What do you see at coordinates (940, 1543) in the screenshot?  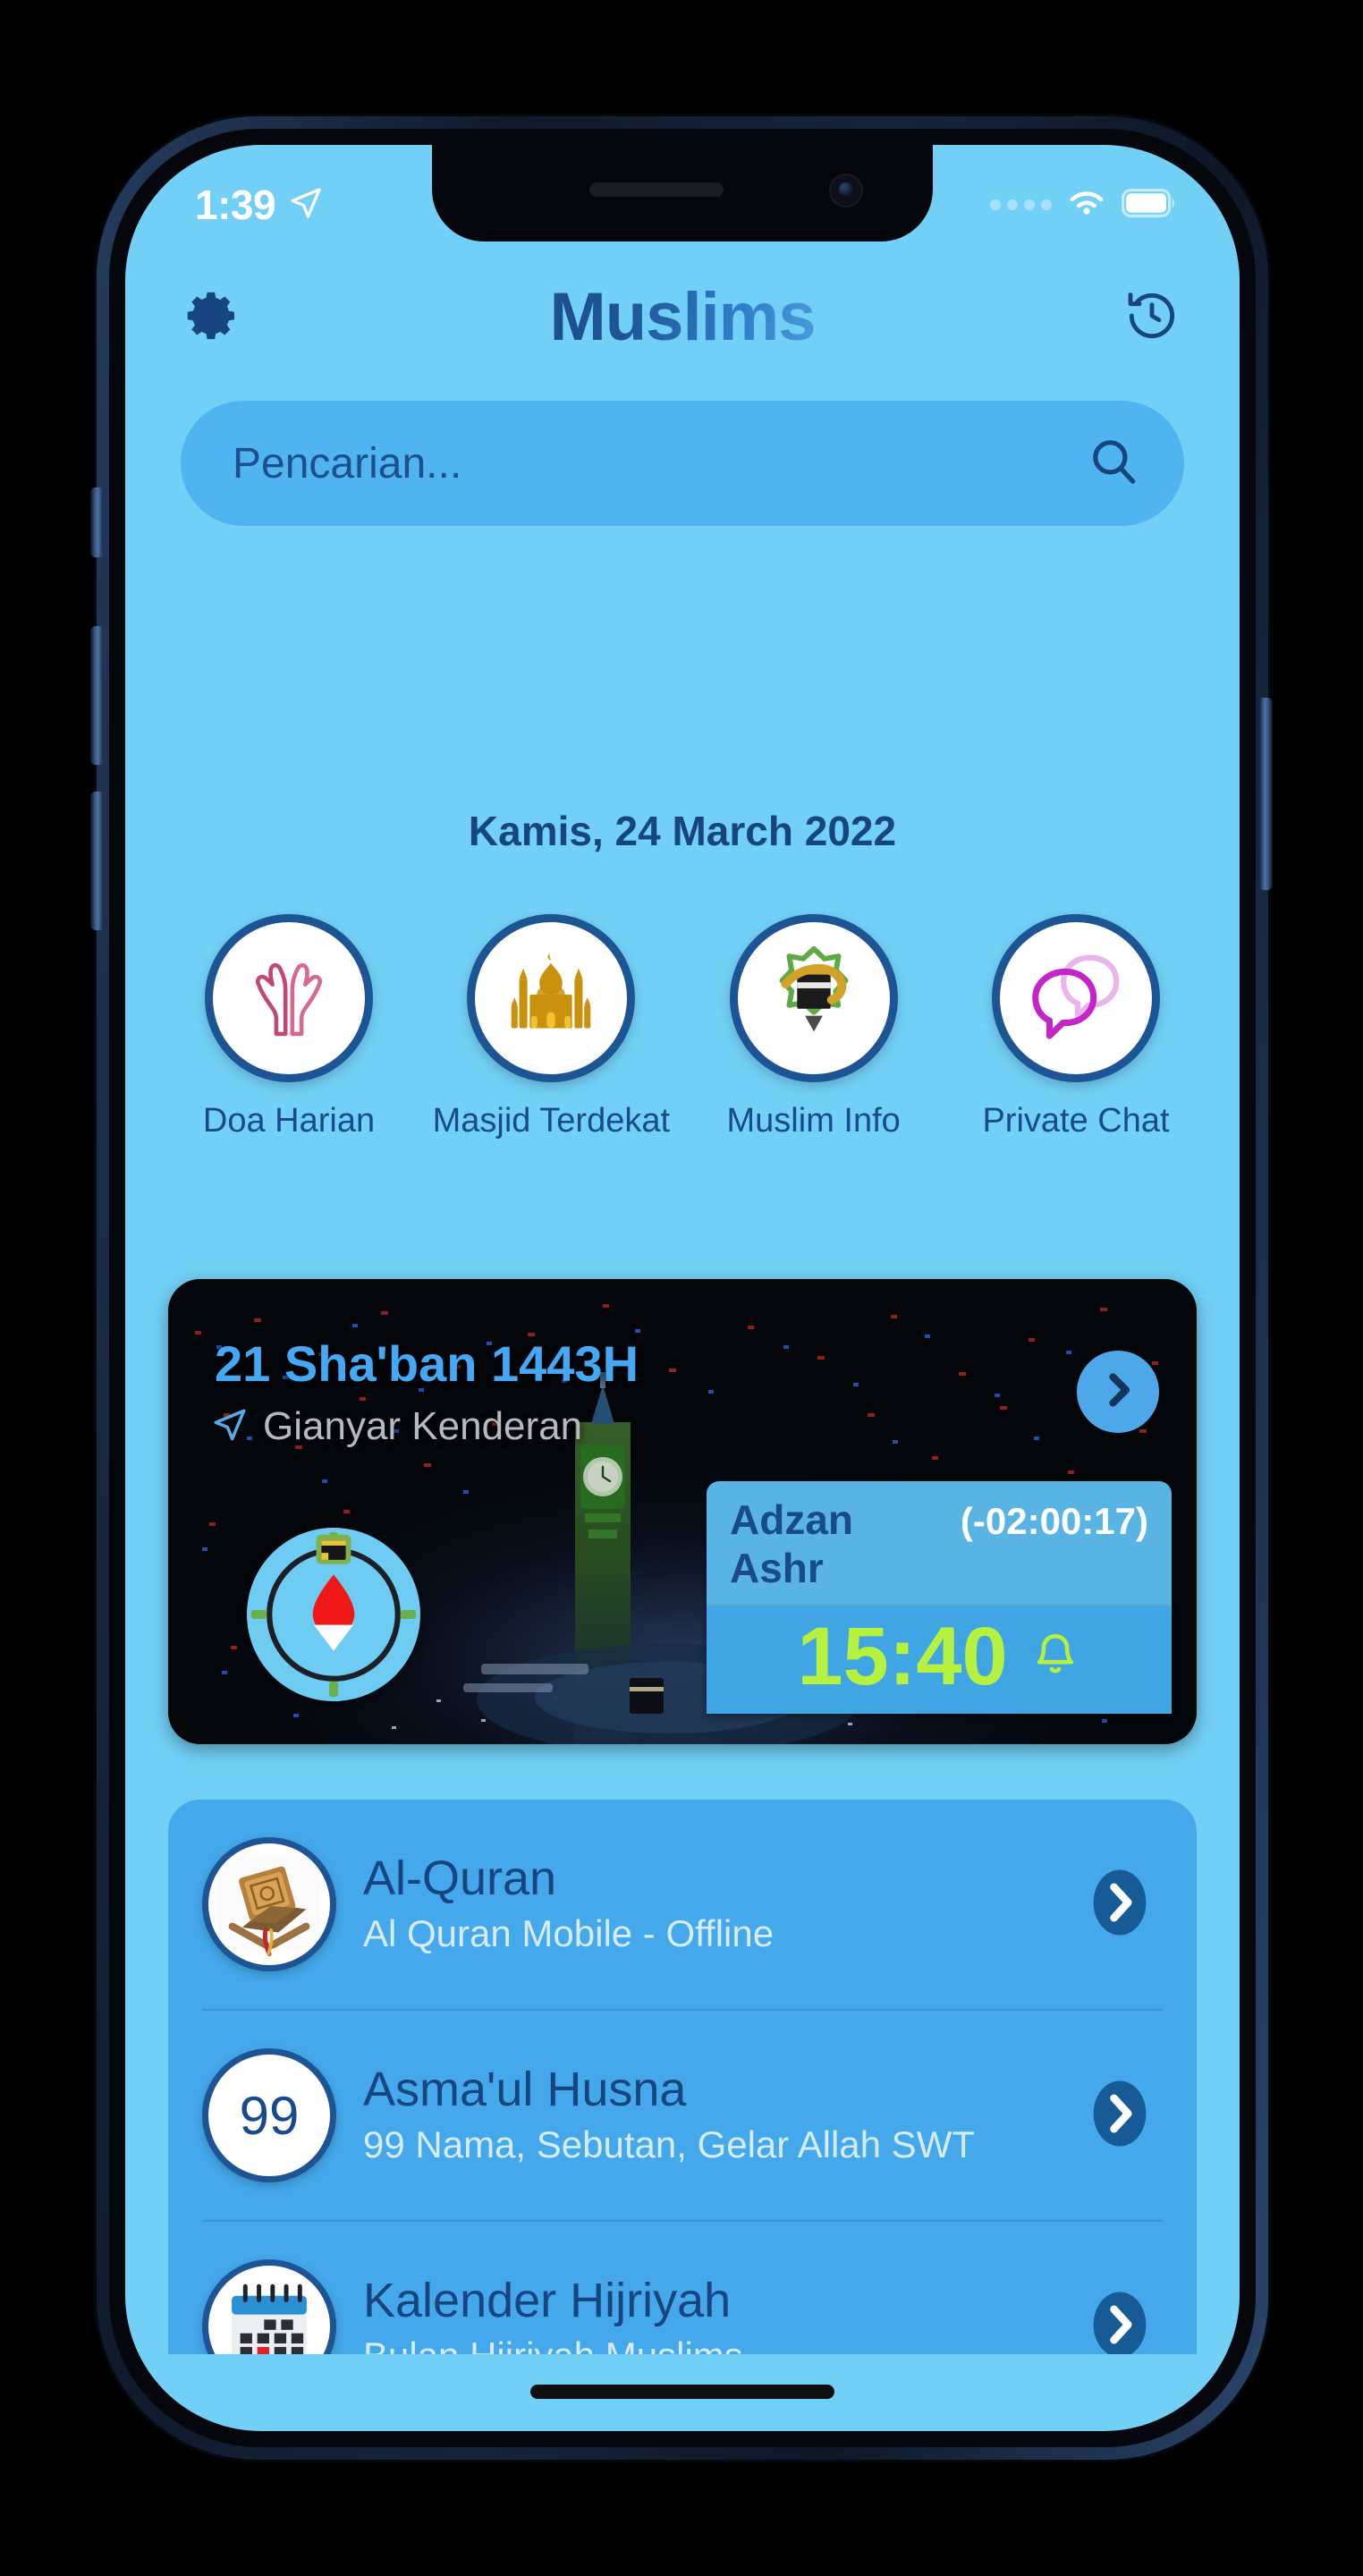 I see `next-prayer-header: Adzan Ashr (-02:00:17)` at bounding box center [940, 1543].